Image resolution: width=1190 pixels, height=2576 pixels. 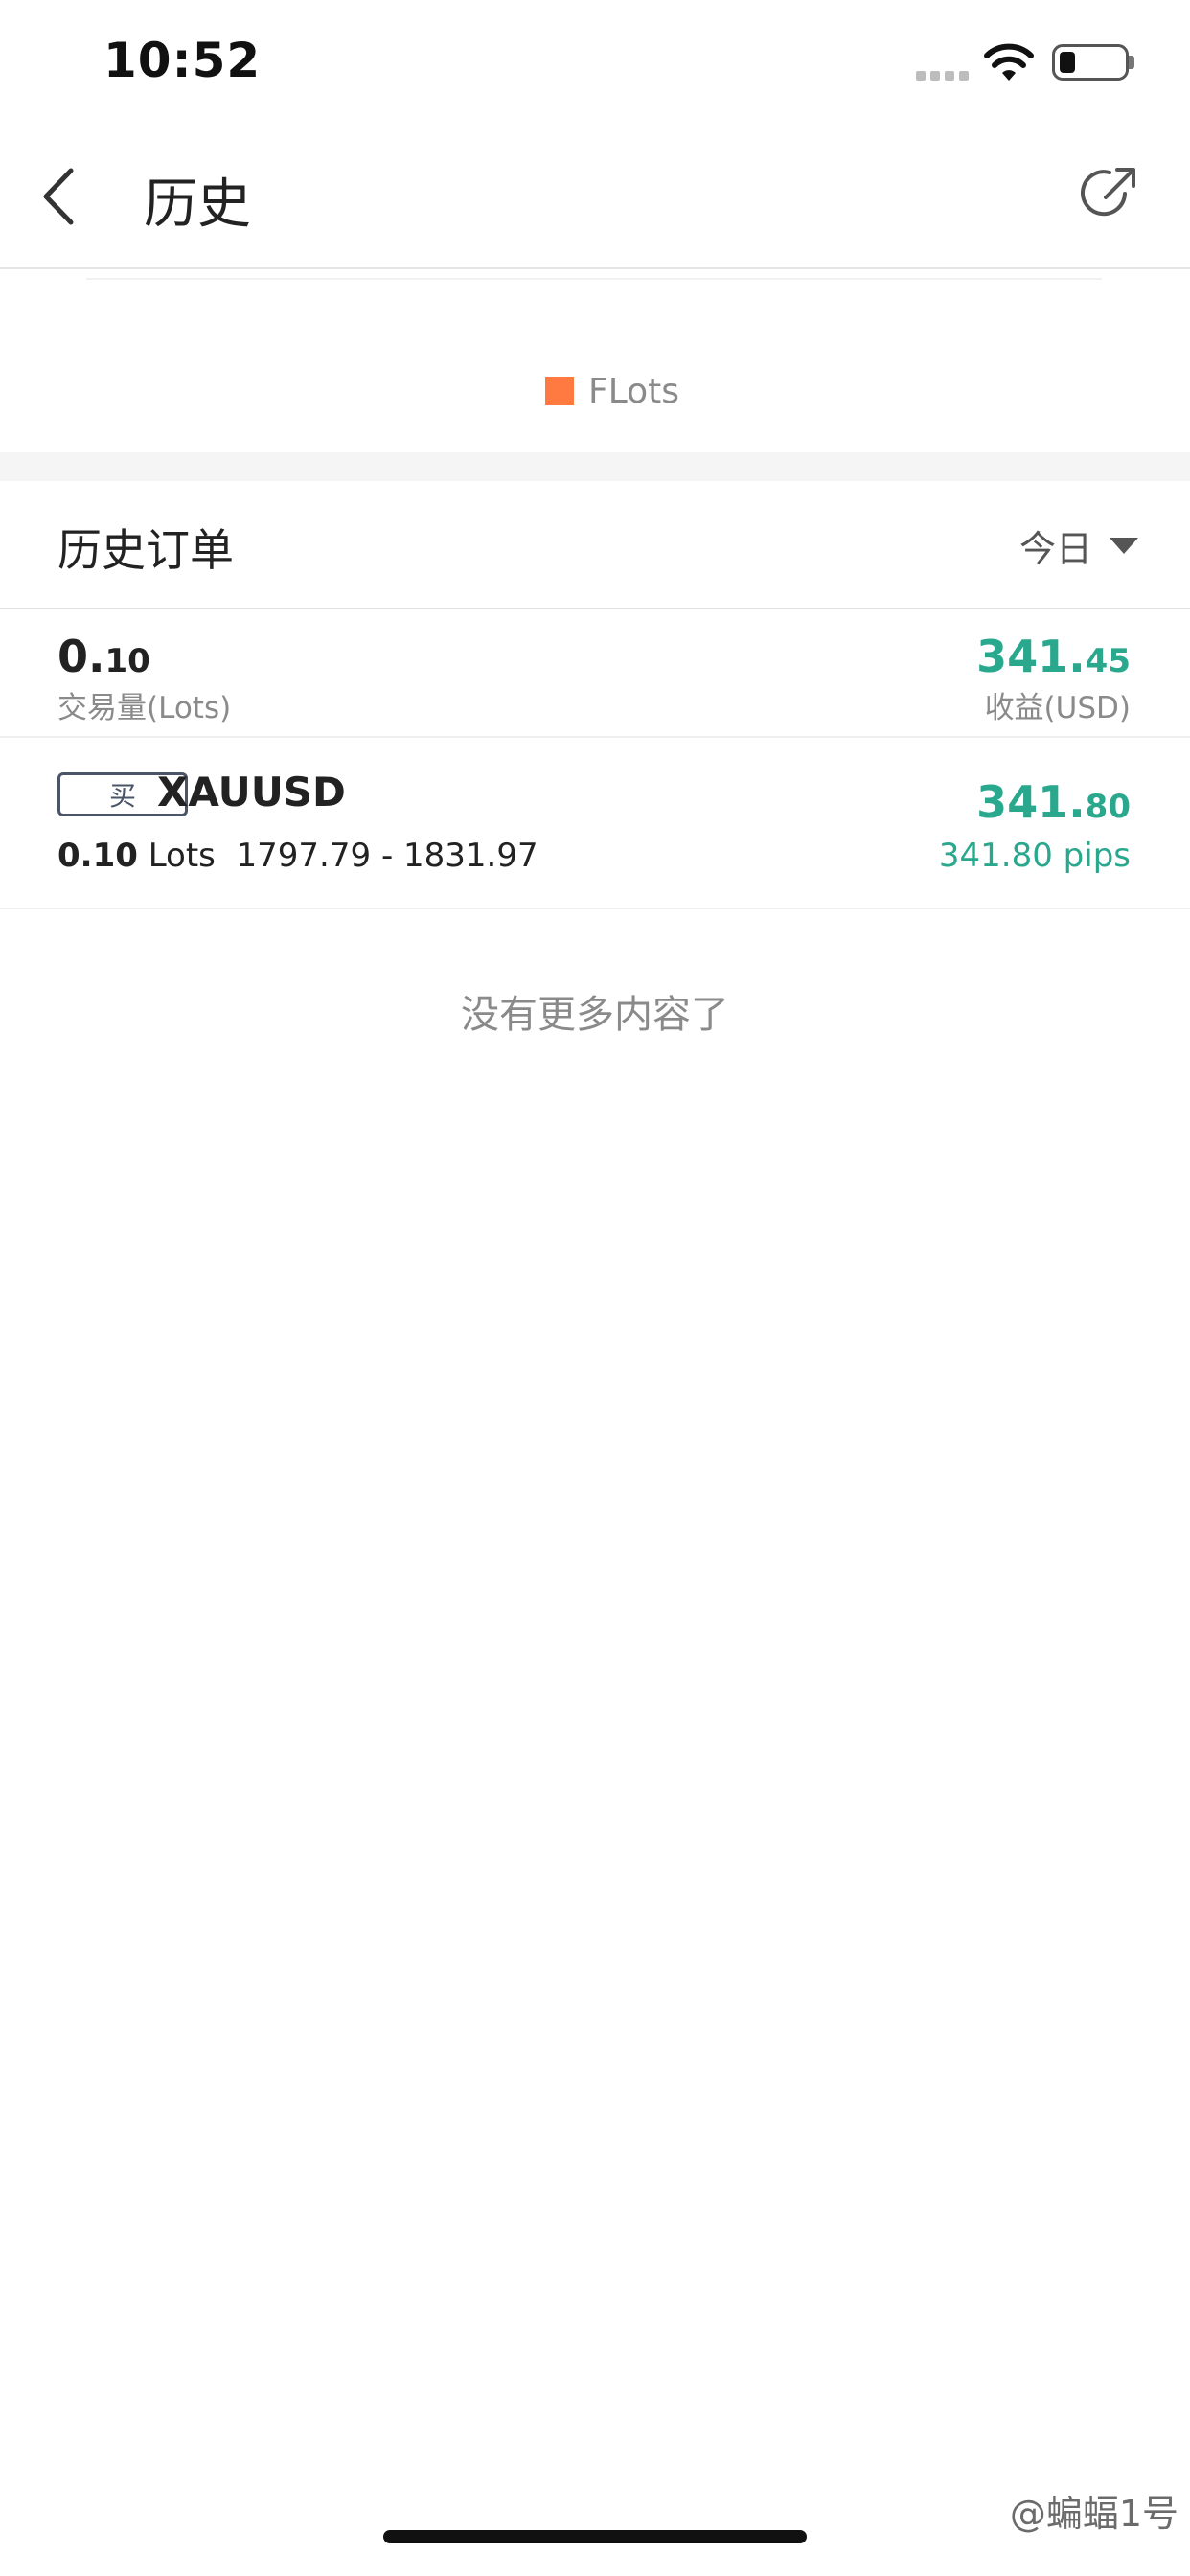 I want to click on date-filter-dropdown: 今日, so click(x=1079, y=545).